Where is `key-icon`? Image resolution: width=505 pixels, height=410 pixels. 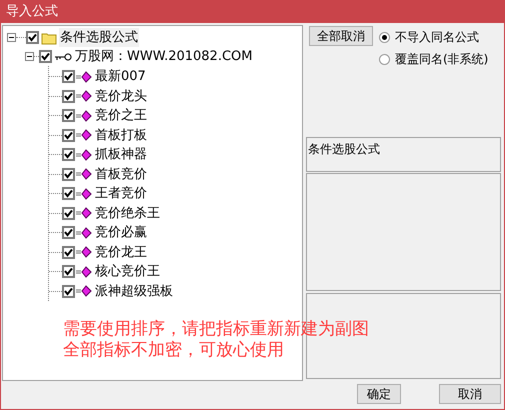
key-icon is located at coordinates (63, 56).